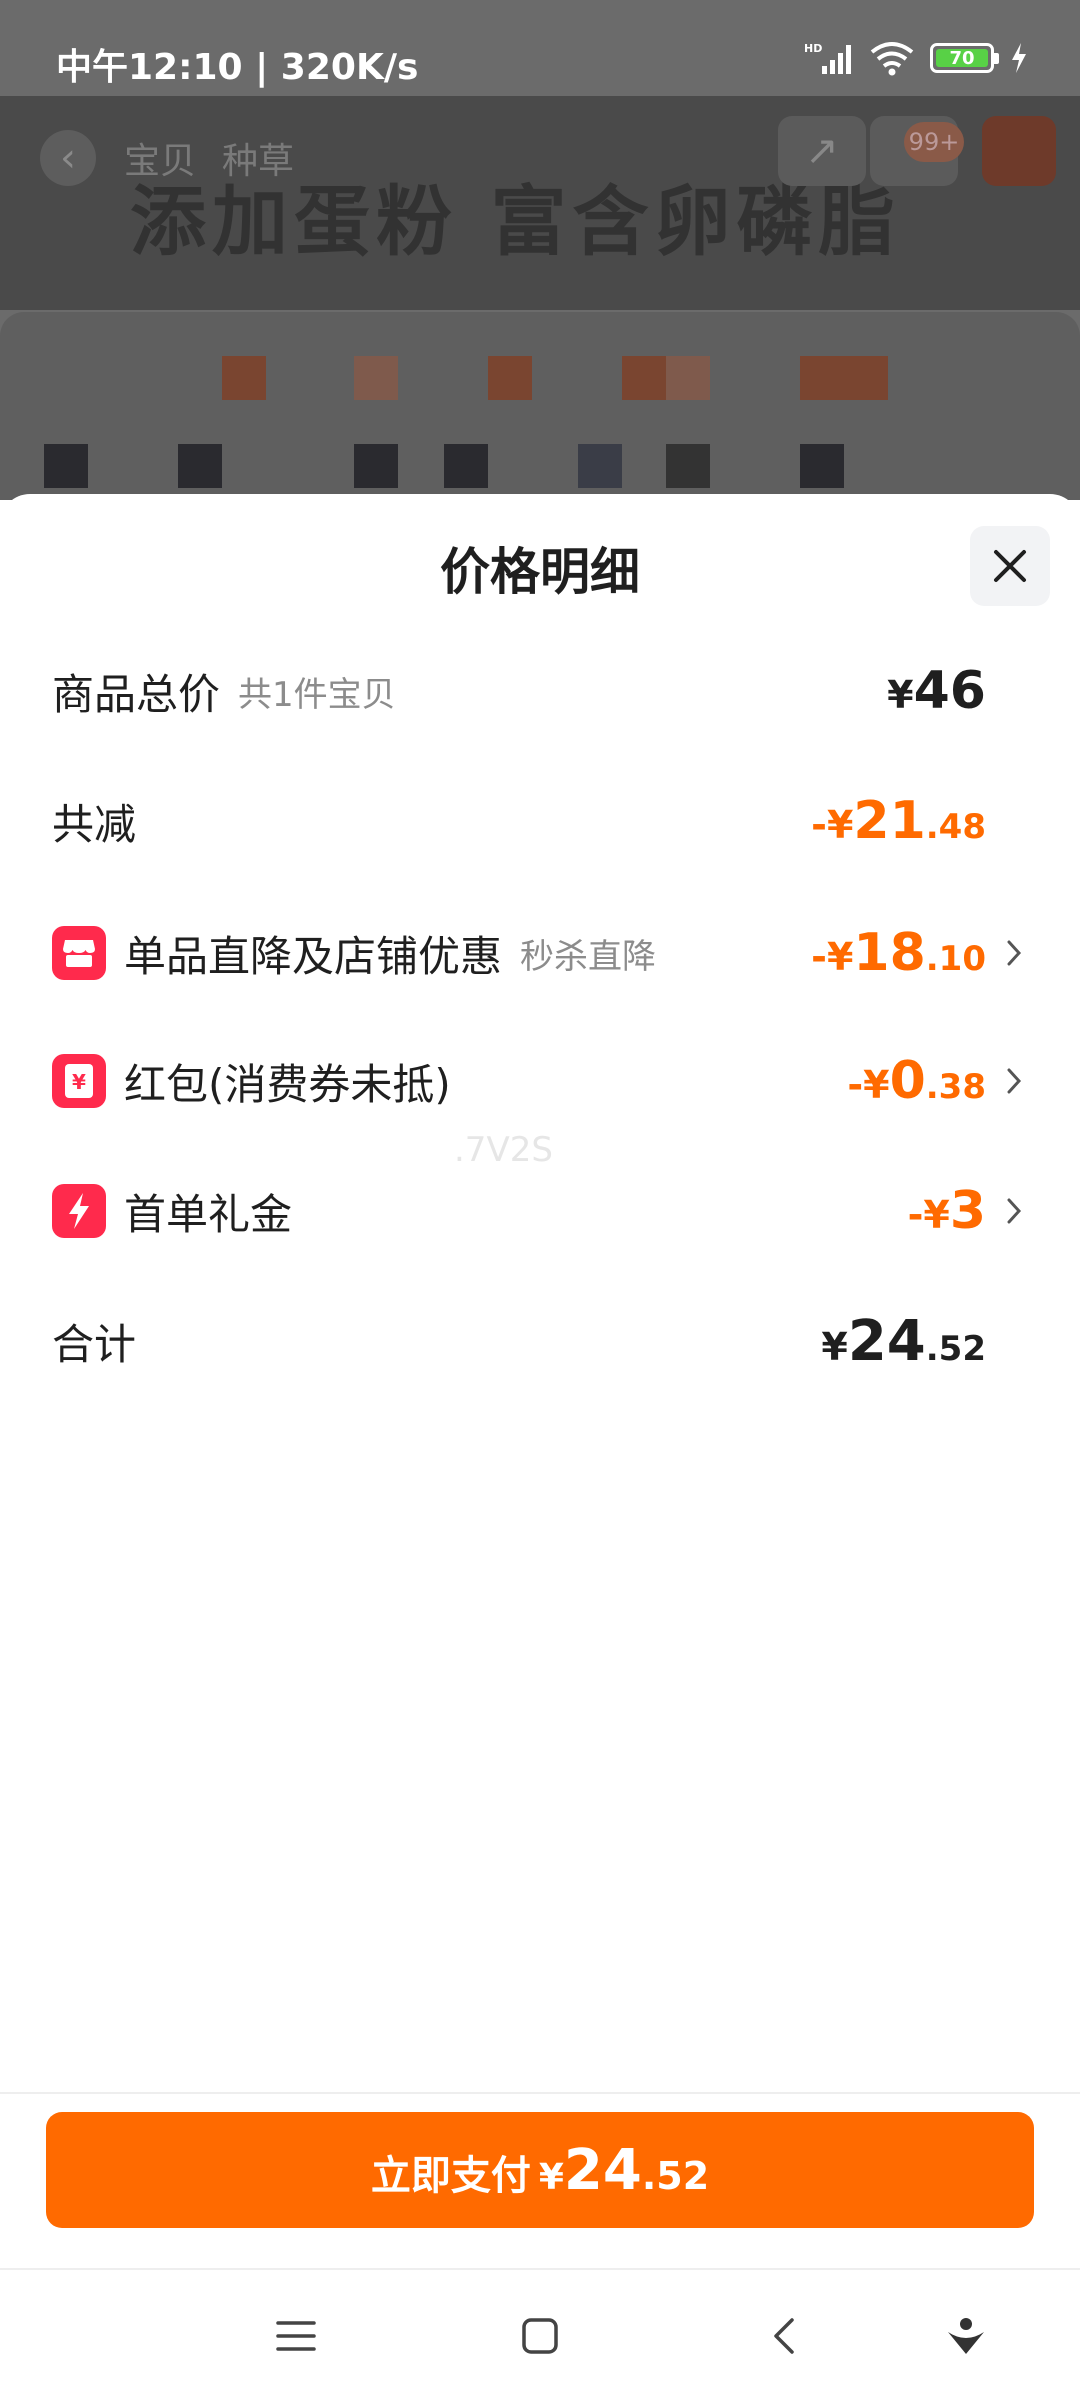 Image resolution: width=1080 pixels, height=2400 pixels. Describe the element at coordinates (136, 694) in the screenshot. I see `row-label: 商品总价` at that location.